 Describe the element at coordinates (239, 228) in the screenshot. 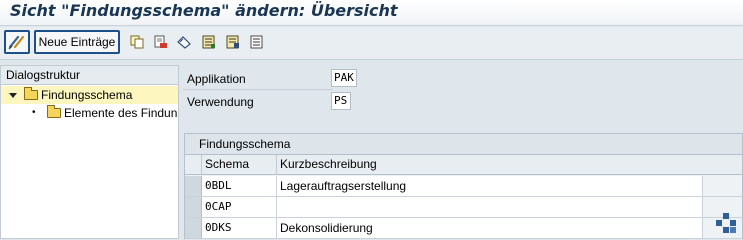

I see `schema-cell: 0DKS` at that location.